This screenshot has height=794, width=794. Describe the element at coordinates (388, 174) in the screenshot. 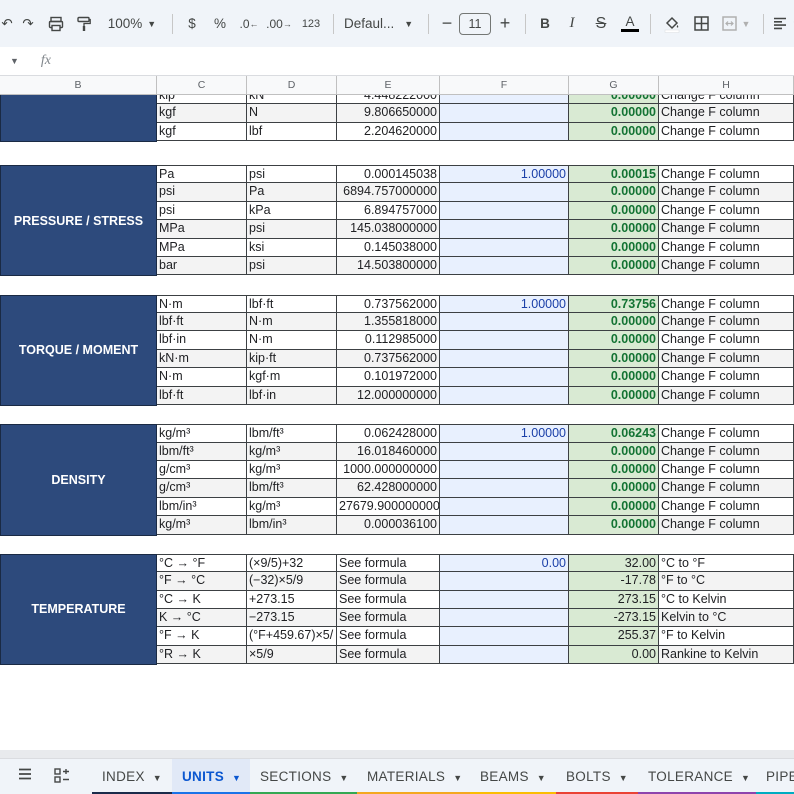

I see `factor-cell: 0.000145038` at that location.